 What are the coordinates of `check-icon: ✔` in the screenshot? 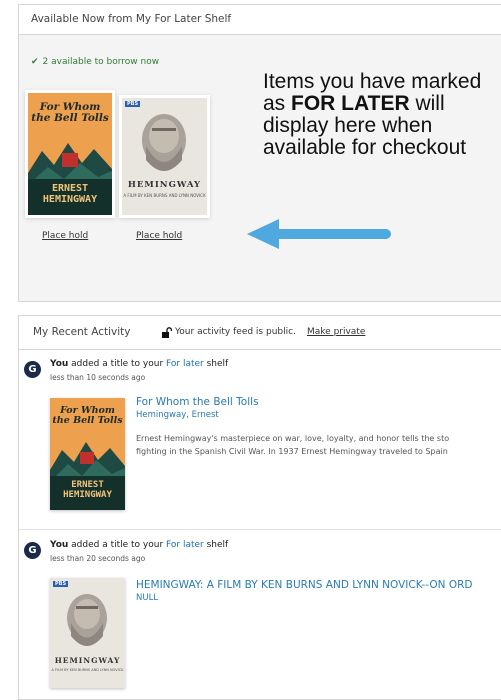 It's located at (35, 62).